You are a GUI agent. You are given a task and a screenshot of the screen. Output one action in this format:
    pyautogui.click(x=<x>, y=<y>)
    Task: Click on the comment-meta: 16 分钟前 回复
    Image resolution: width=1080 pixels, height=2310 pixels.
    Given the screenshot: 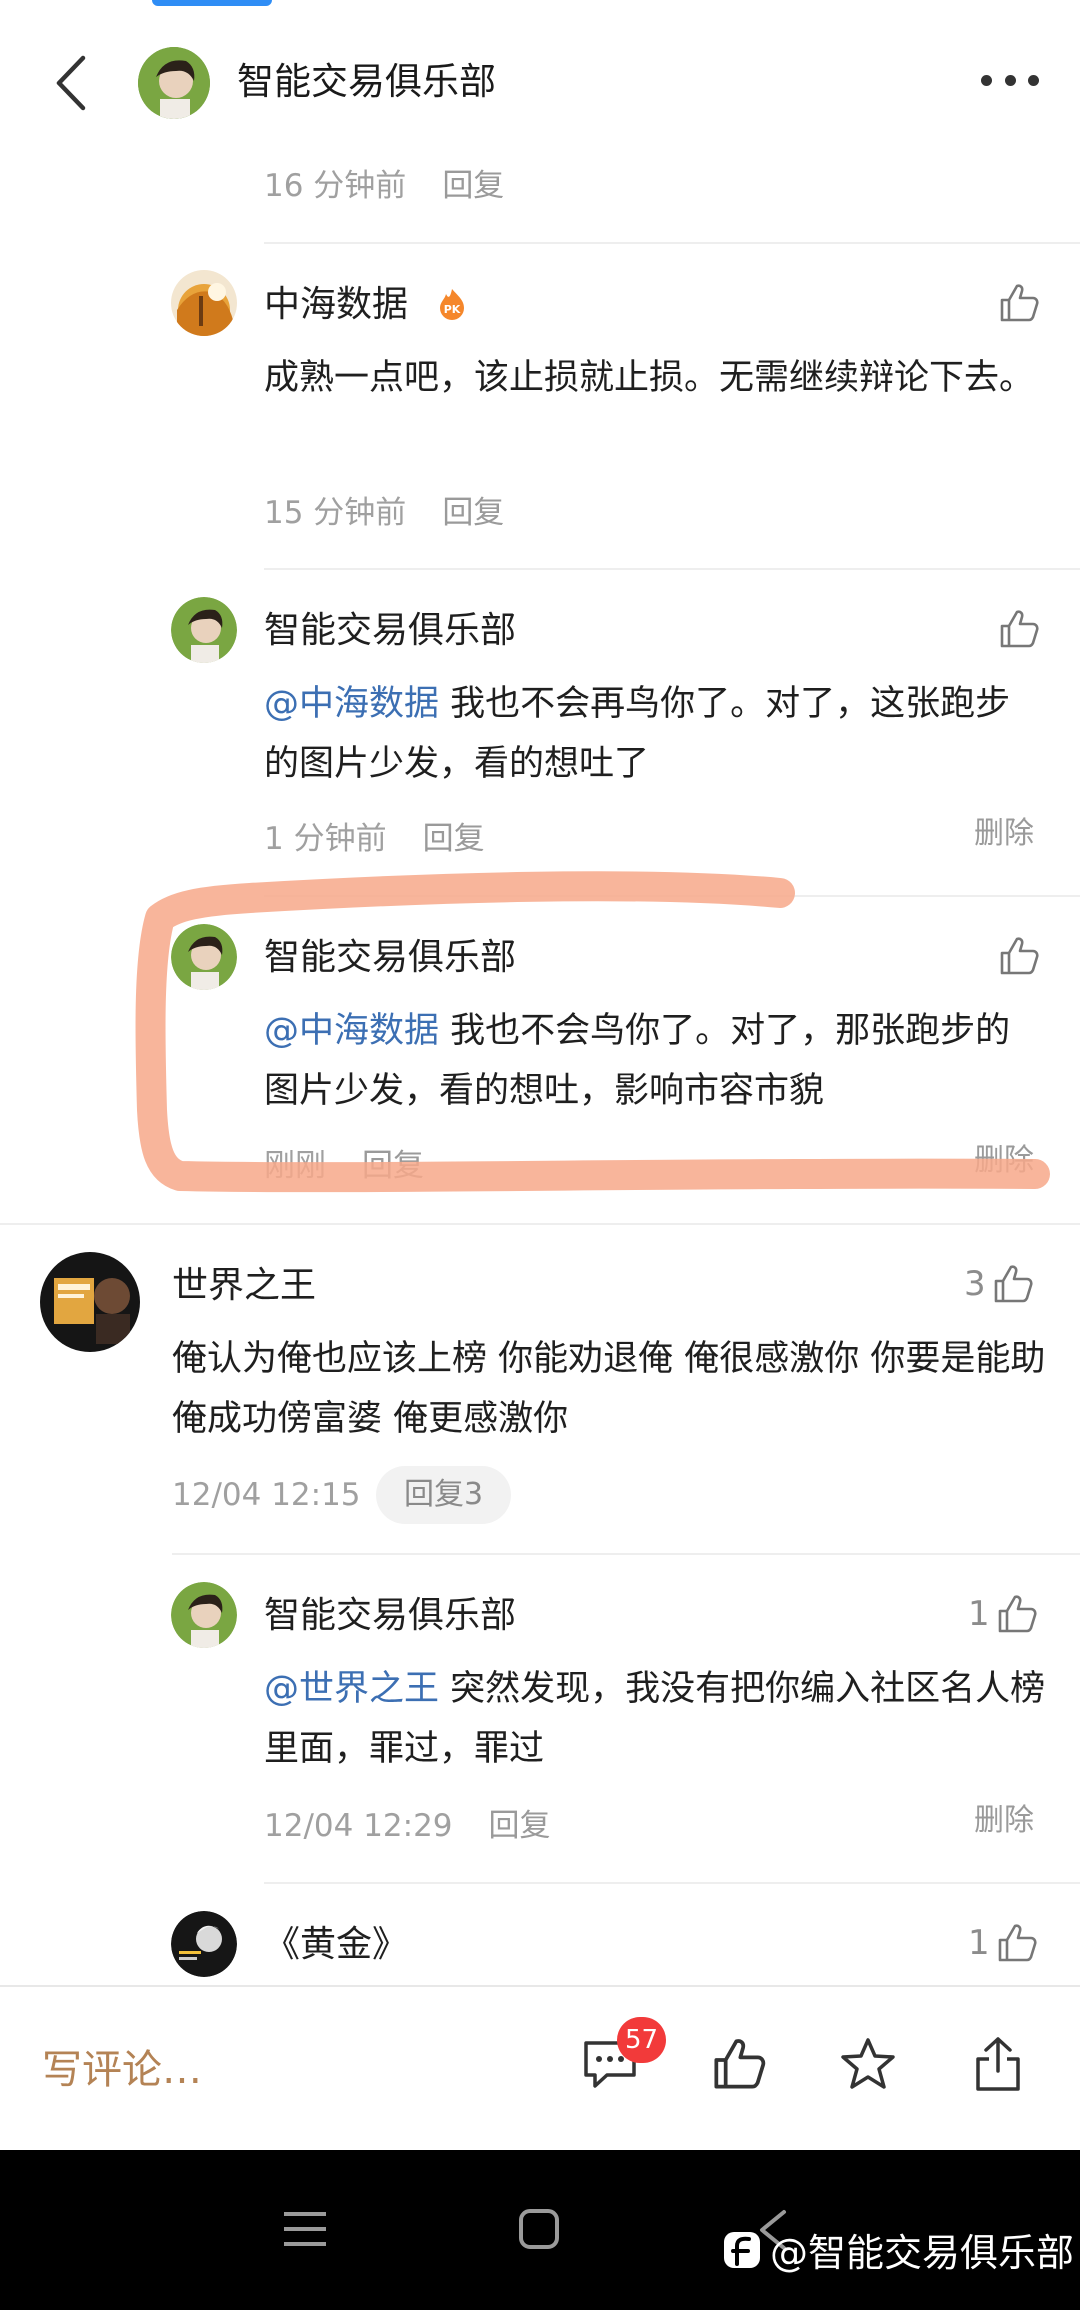 What is the action you would take?
    pyautogui.click(x=384, y=186)
    